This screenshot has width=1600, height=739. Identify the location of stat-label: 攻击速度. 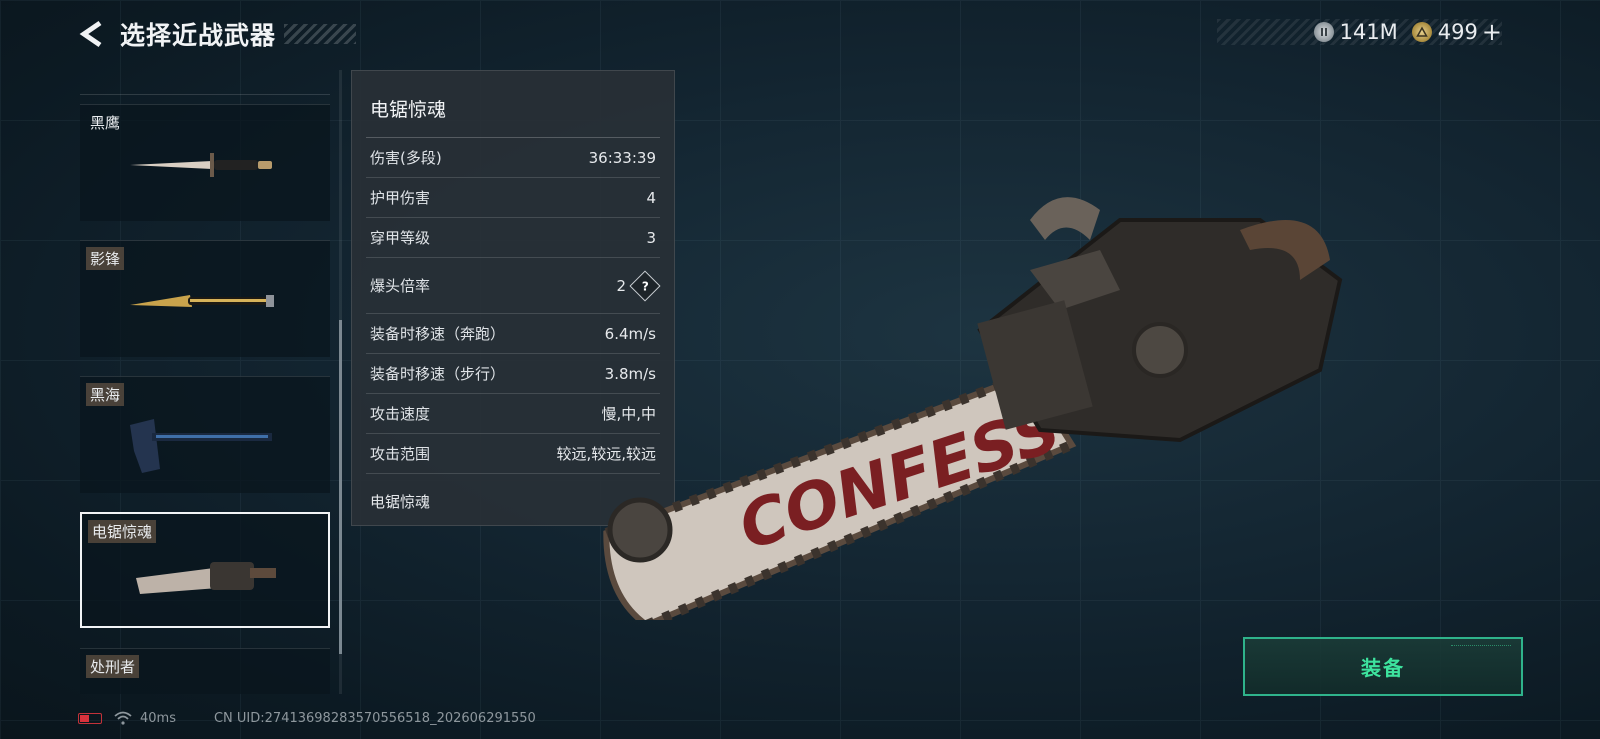
(400, 414).